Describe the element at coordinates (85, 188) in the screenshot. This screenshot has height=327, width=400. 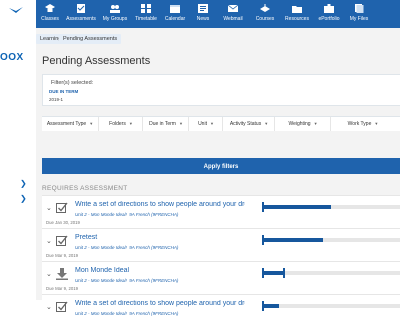
I see `section-title: REQUIRES ASSESSMENT` at that location.